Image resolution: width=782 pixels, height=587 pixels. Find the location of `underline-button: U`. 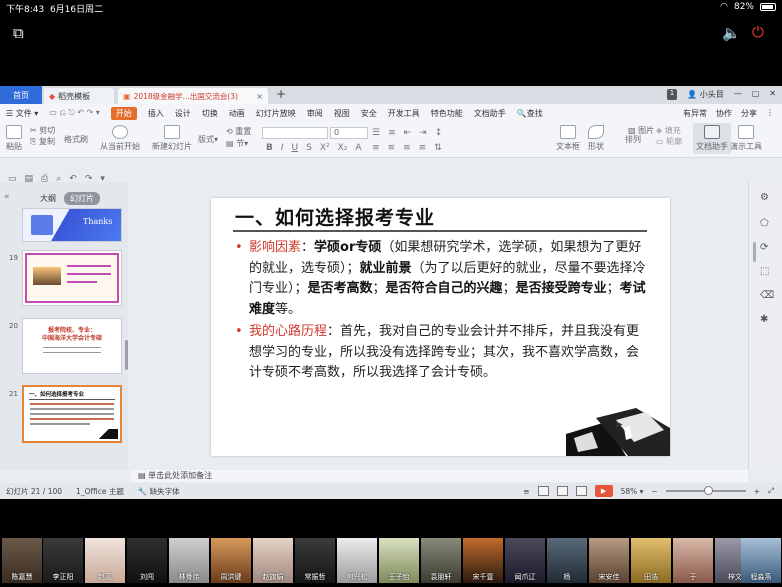

underline-button: U is located at coordinates (295, 148).